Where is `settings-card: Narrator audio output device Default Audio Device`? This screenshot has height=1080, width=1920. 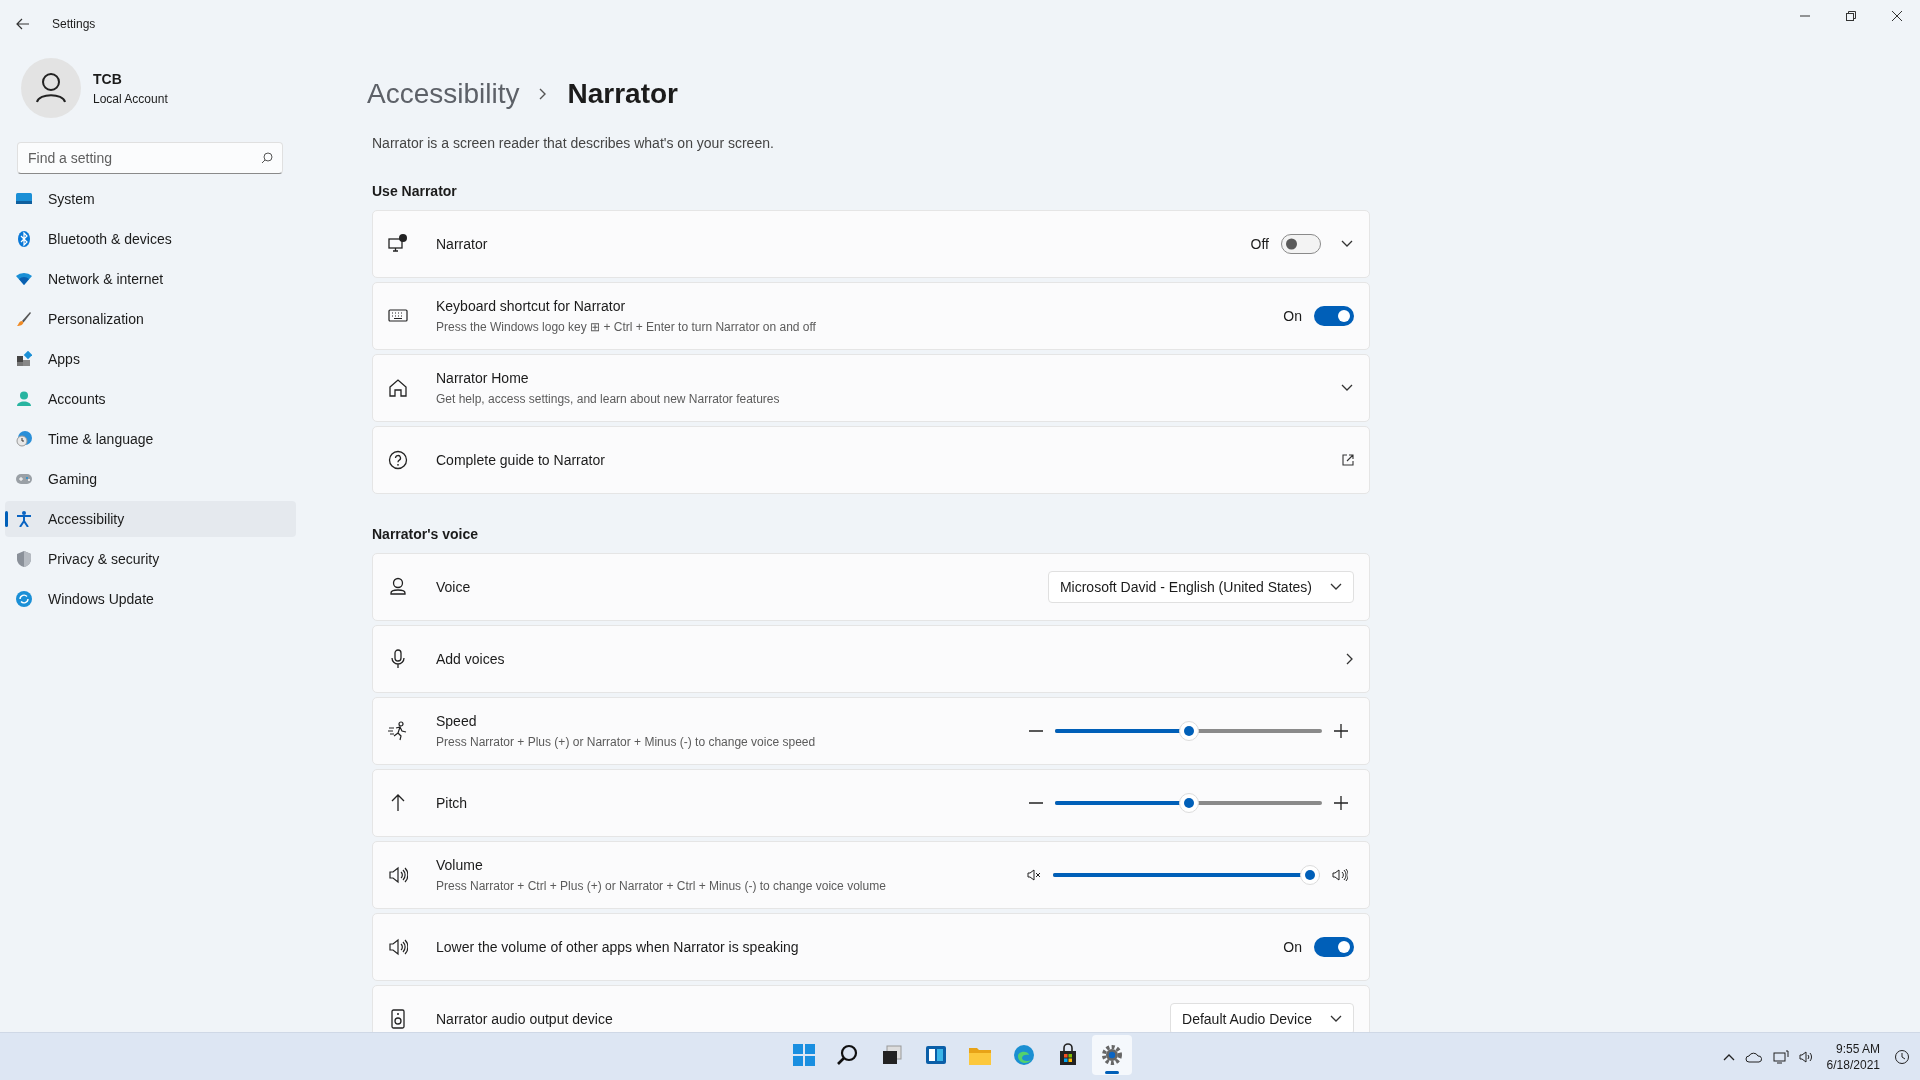
settings-card: Narrator audio output device Default Audio Device is located at coordinates (871, 1008).